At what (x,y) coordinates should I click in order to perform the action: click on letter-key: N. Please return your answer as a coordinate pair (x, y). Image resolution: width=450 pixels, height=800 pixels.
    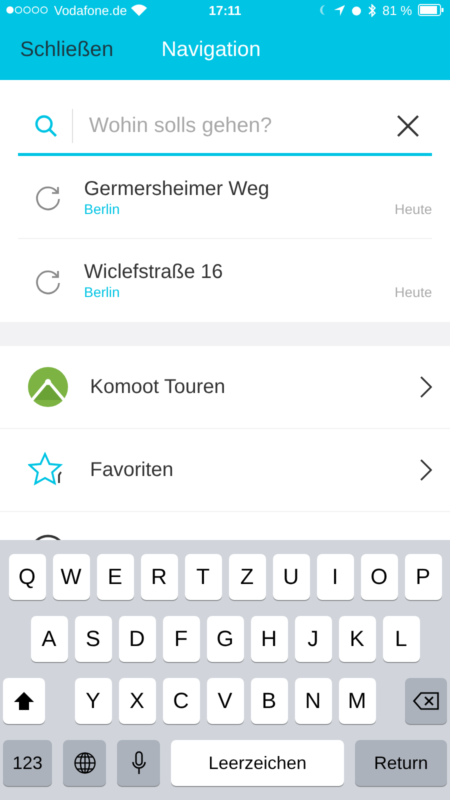
    Looking at the image, I should click on (313, 701).